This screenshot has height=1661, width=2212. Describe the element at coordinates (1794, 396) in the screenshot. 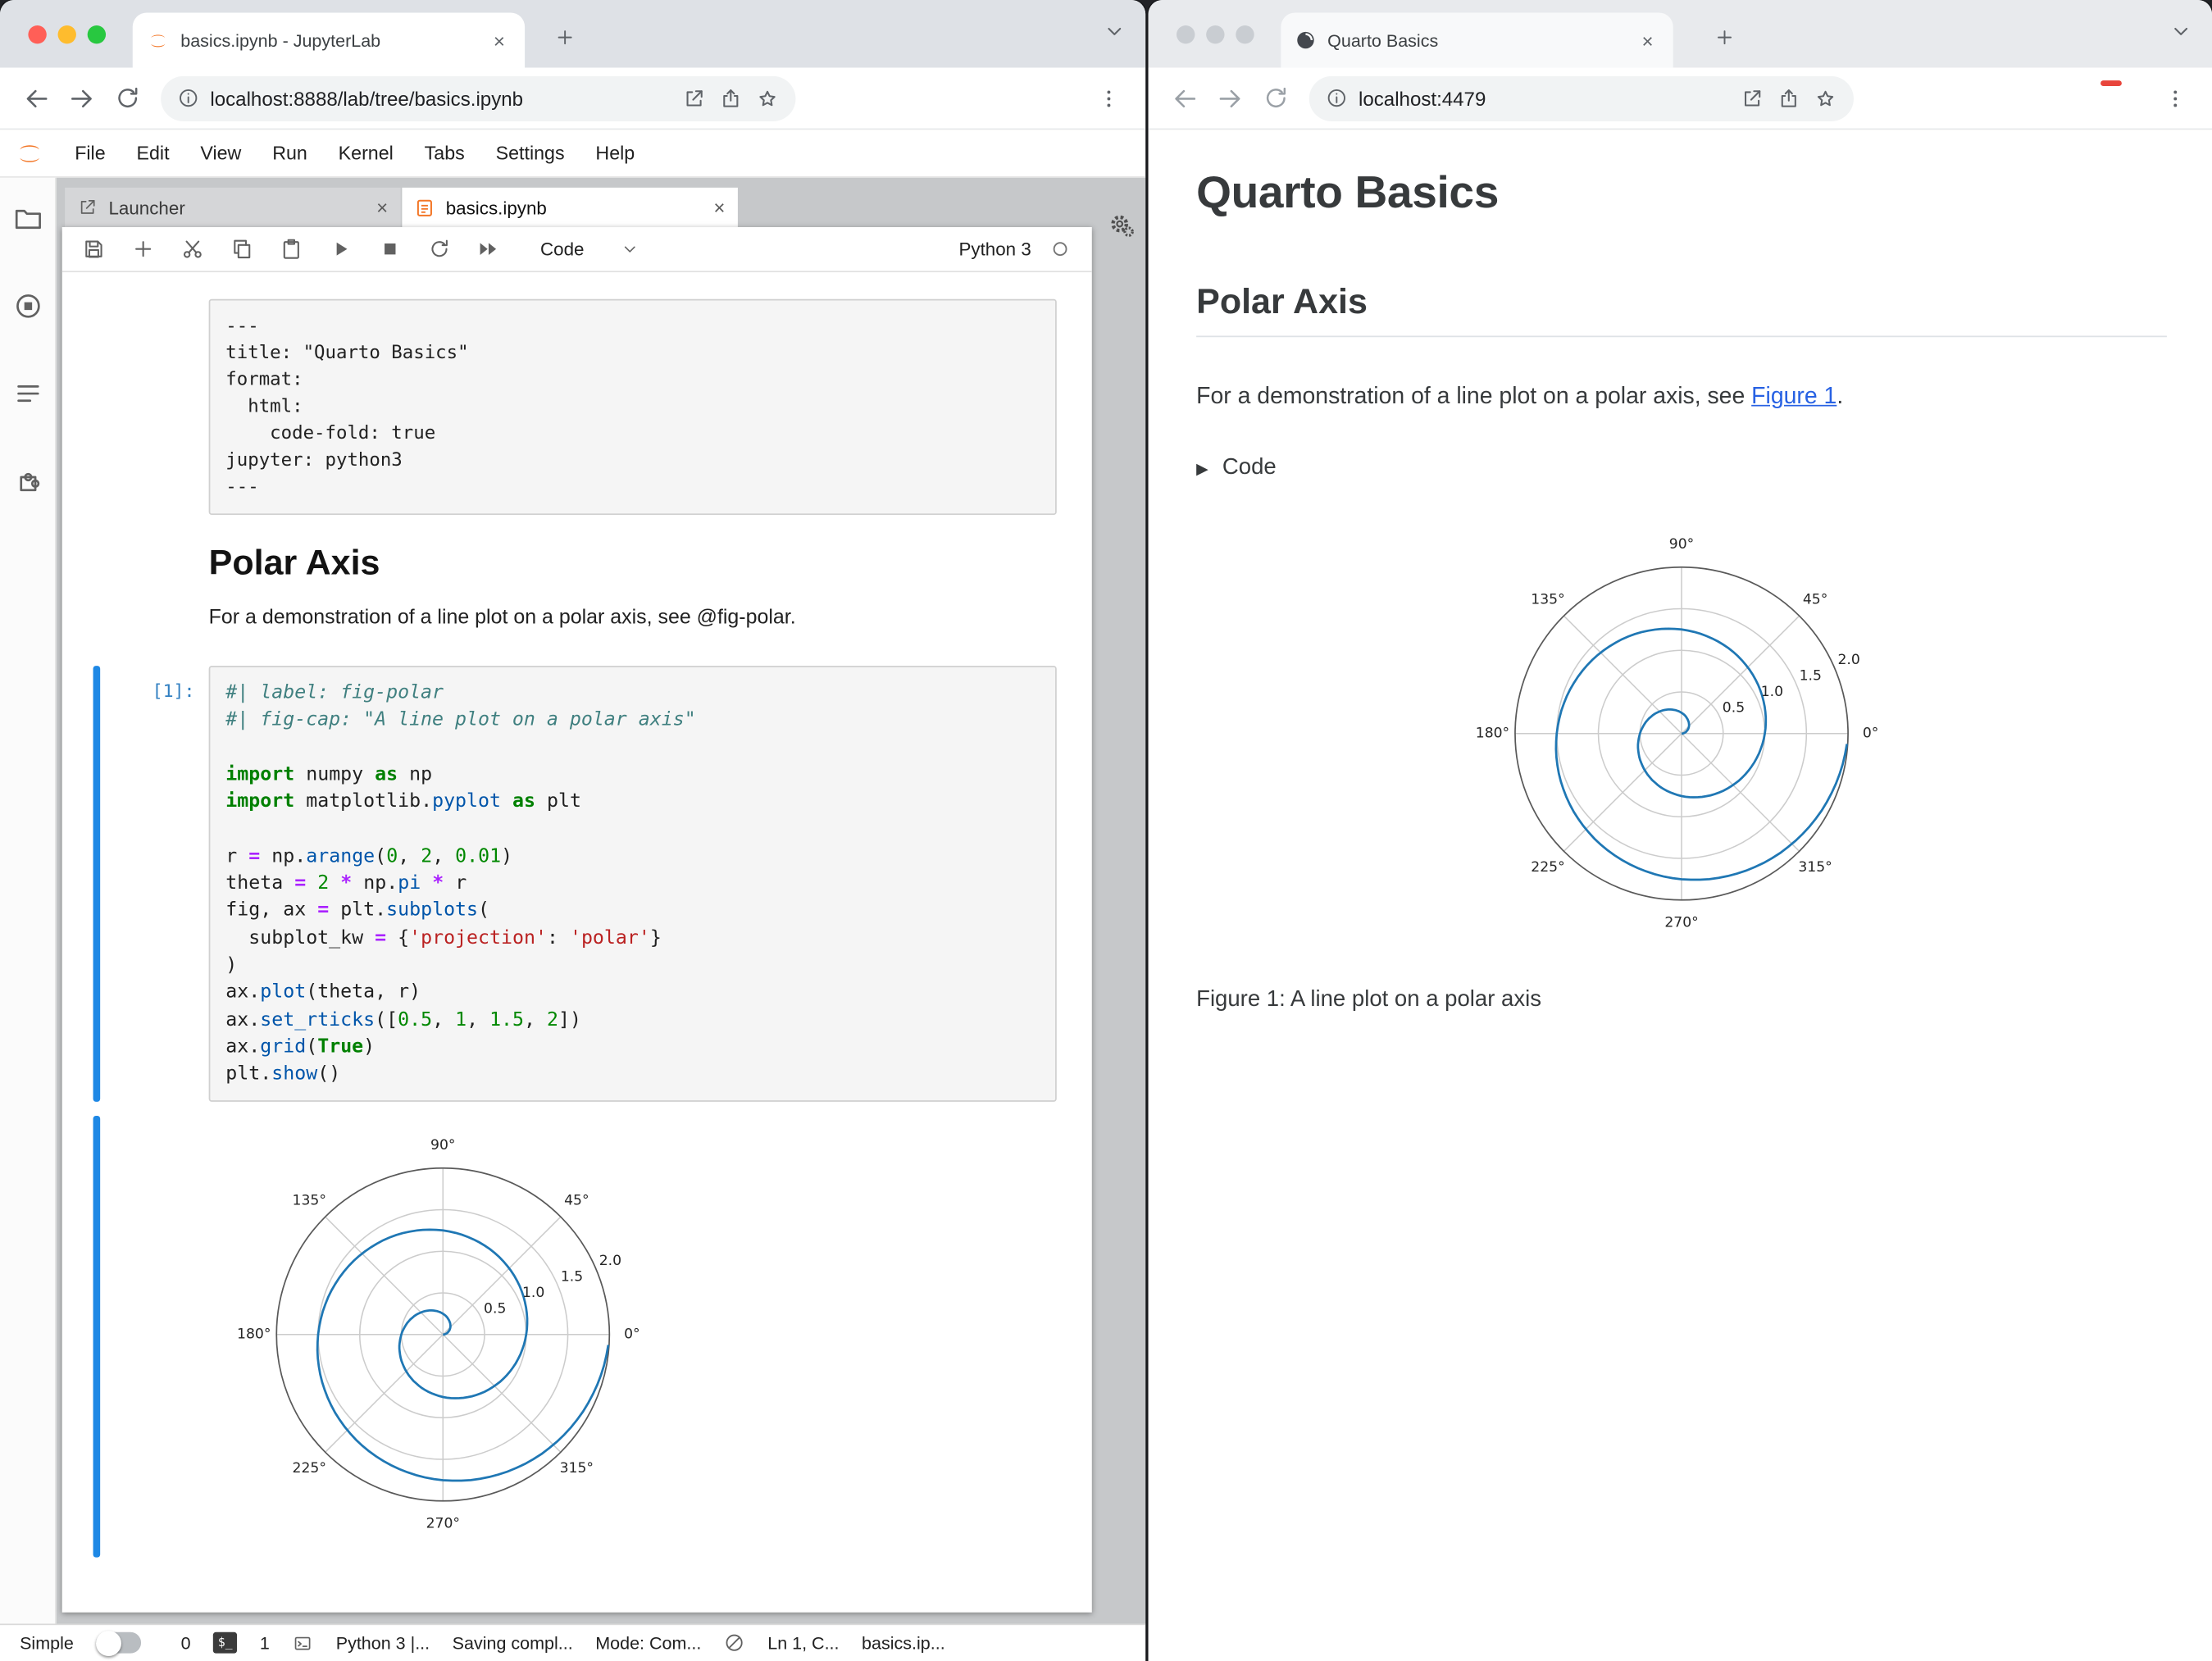

I see `figure-link: Figure 1` at that location.